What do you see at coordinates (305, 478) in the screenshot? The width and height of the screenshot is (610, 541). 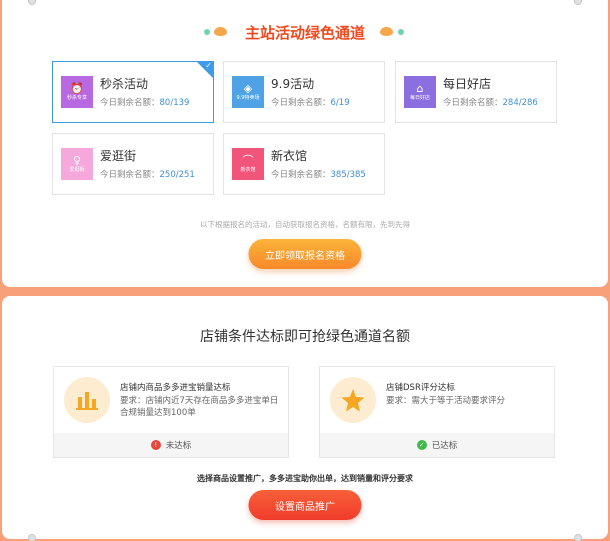 I see `promotion-tip: 选择商品设置推广，多多进宝助你出单，达到销量和评分要求` at bounding box center [305, 478].